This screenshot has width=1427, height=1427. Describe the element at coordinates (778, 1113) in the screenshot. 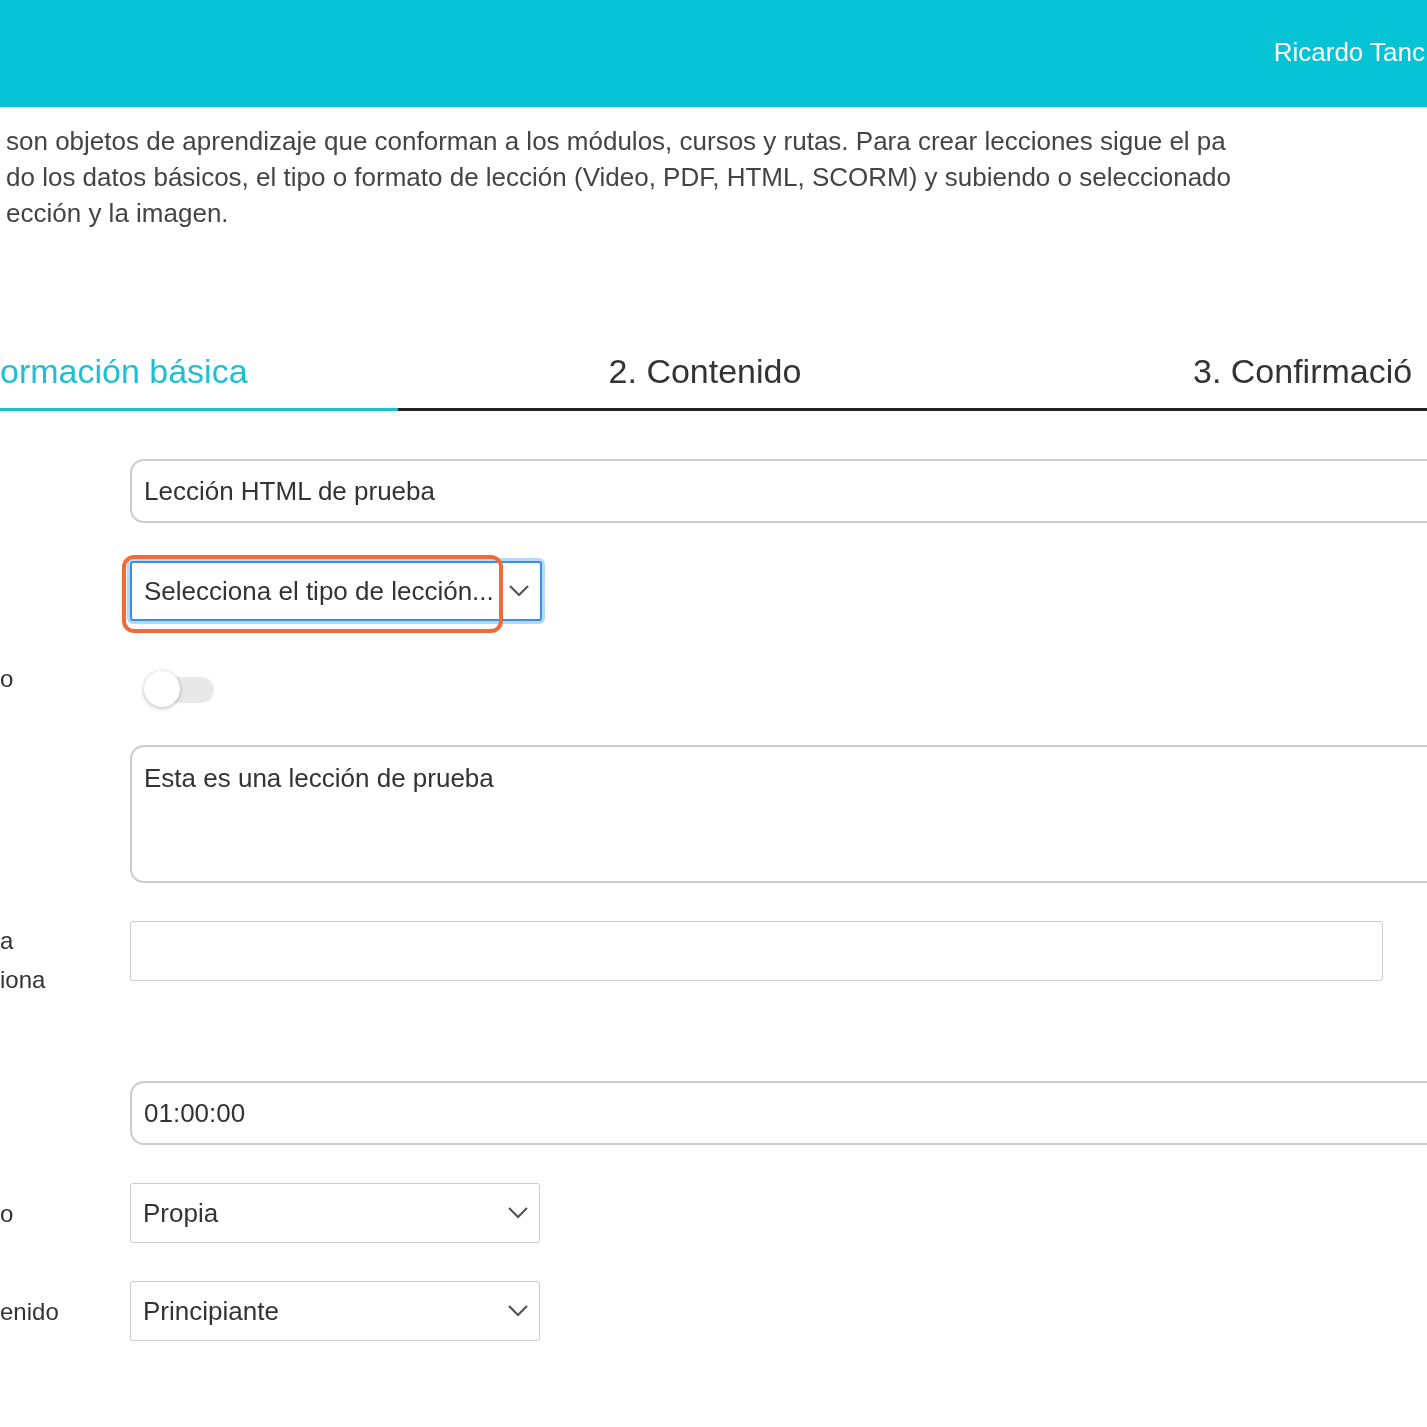

I see `text-field: 01:00:00` at that location.